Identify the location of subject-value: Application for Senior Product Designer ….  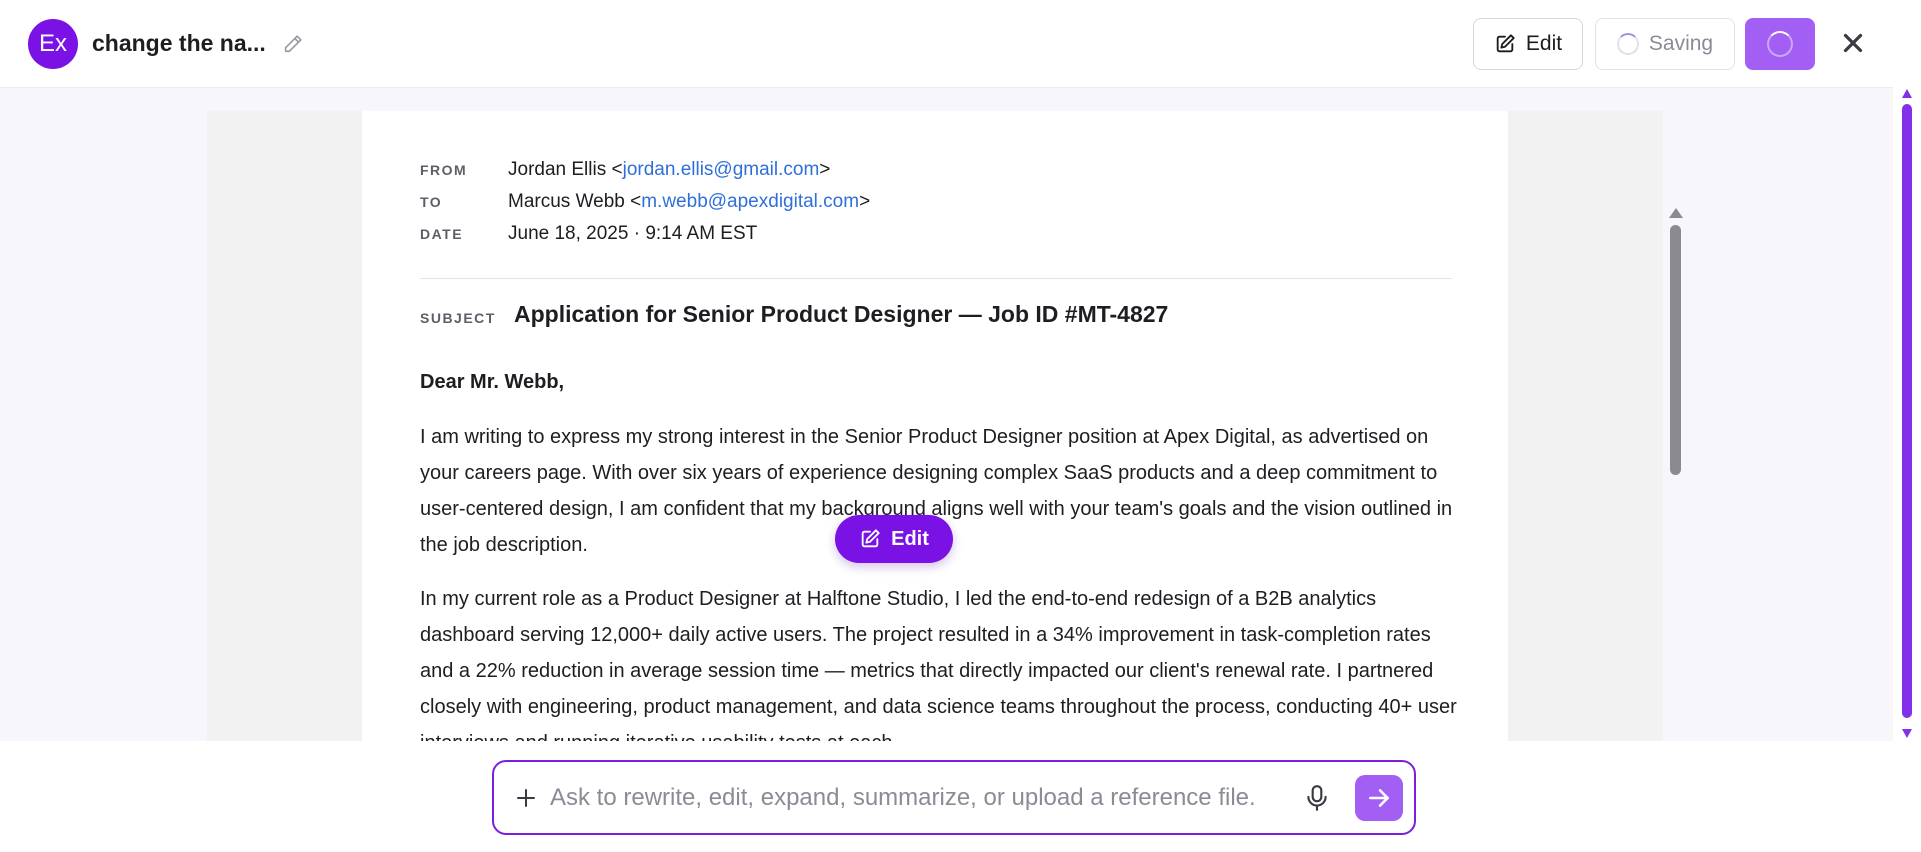
(841, 314).